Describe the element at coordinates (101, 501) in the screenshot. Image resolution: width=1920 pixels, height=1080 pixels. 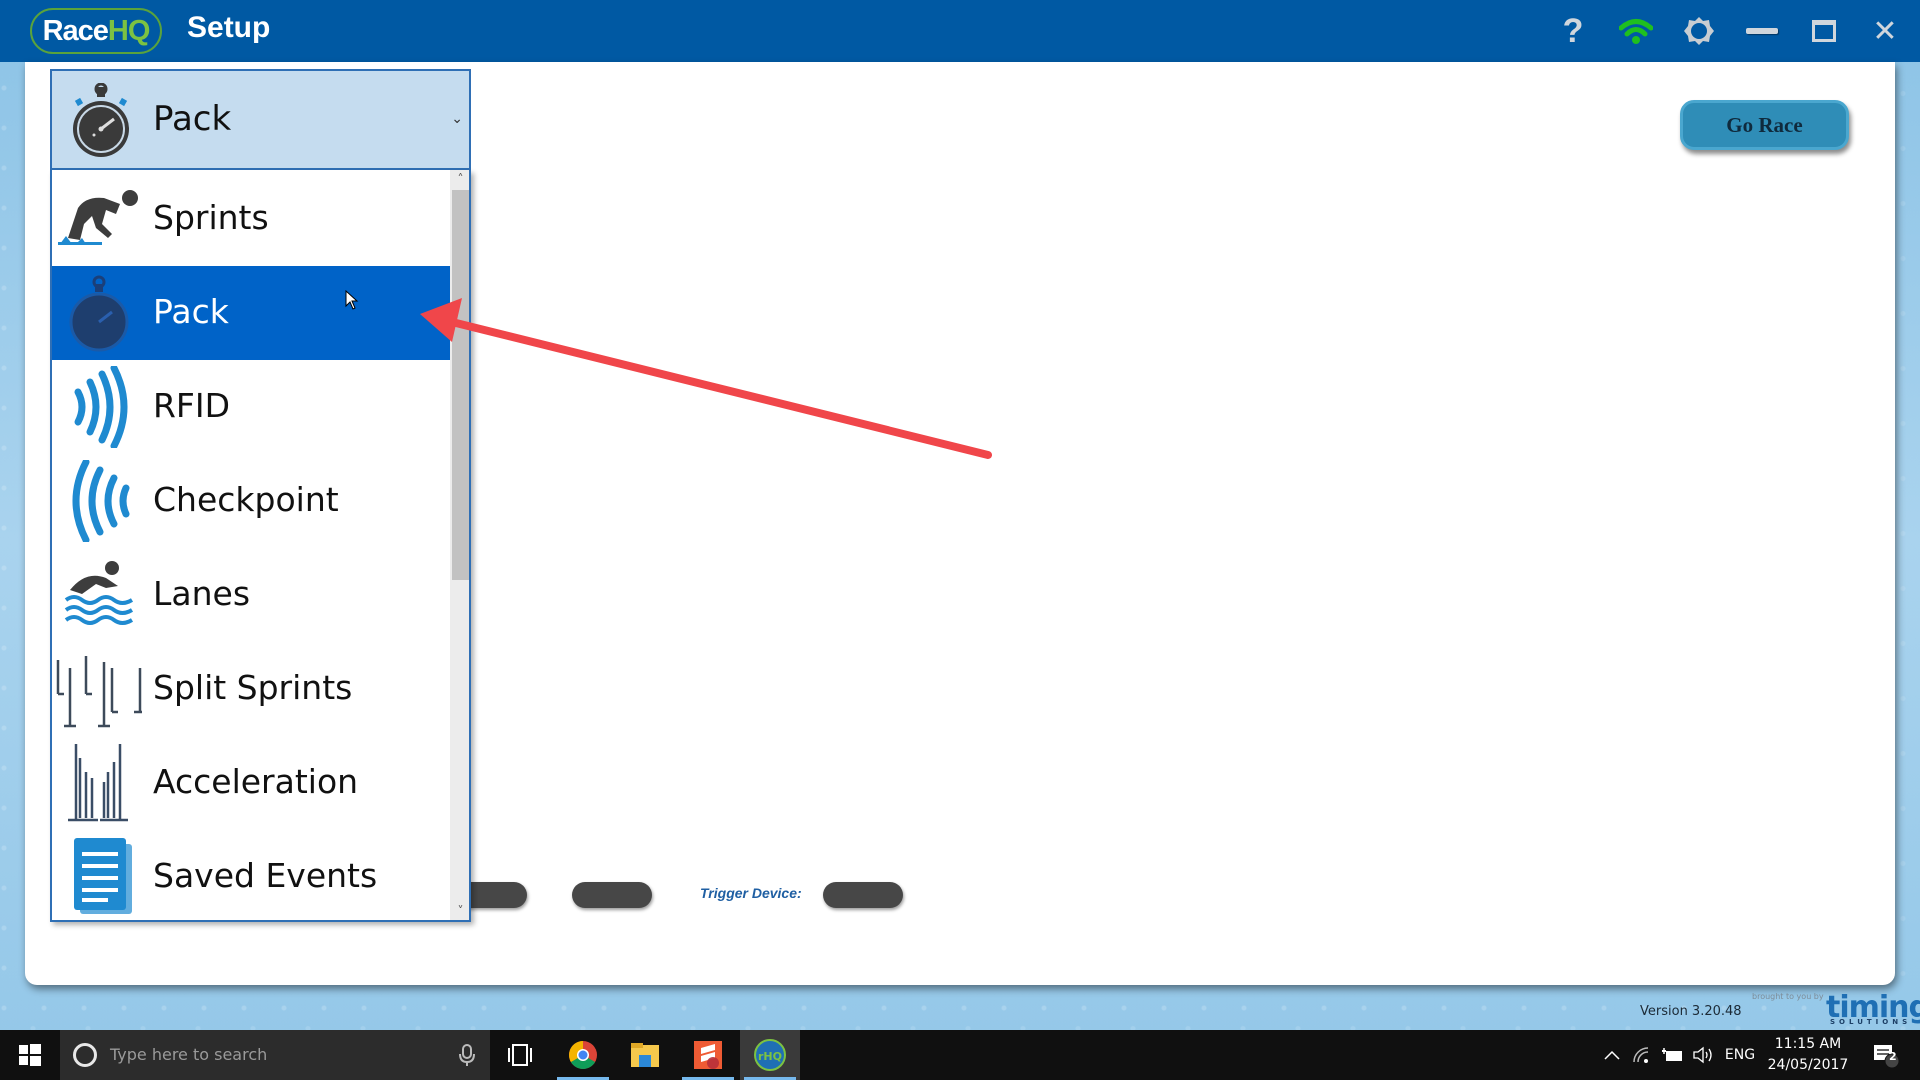
I see `checkpoint-signal-icon` at that location.